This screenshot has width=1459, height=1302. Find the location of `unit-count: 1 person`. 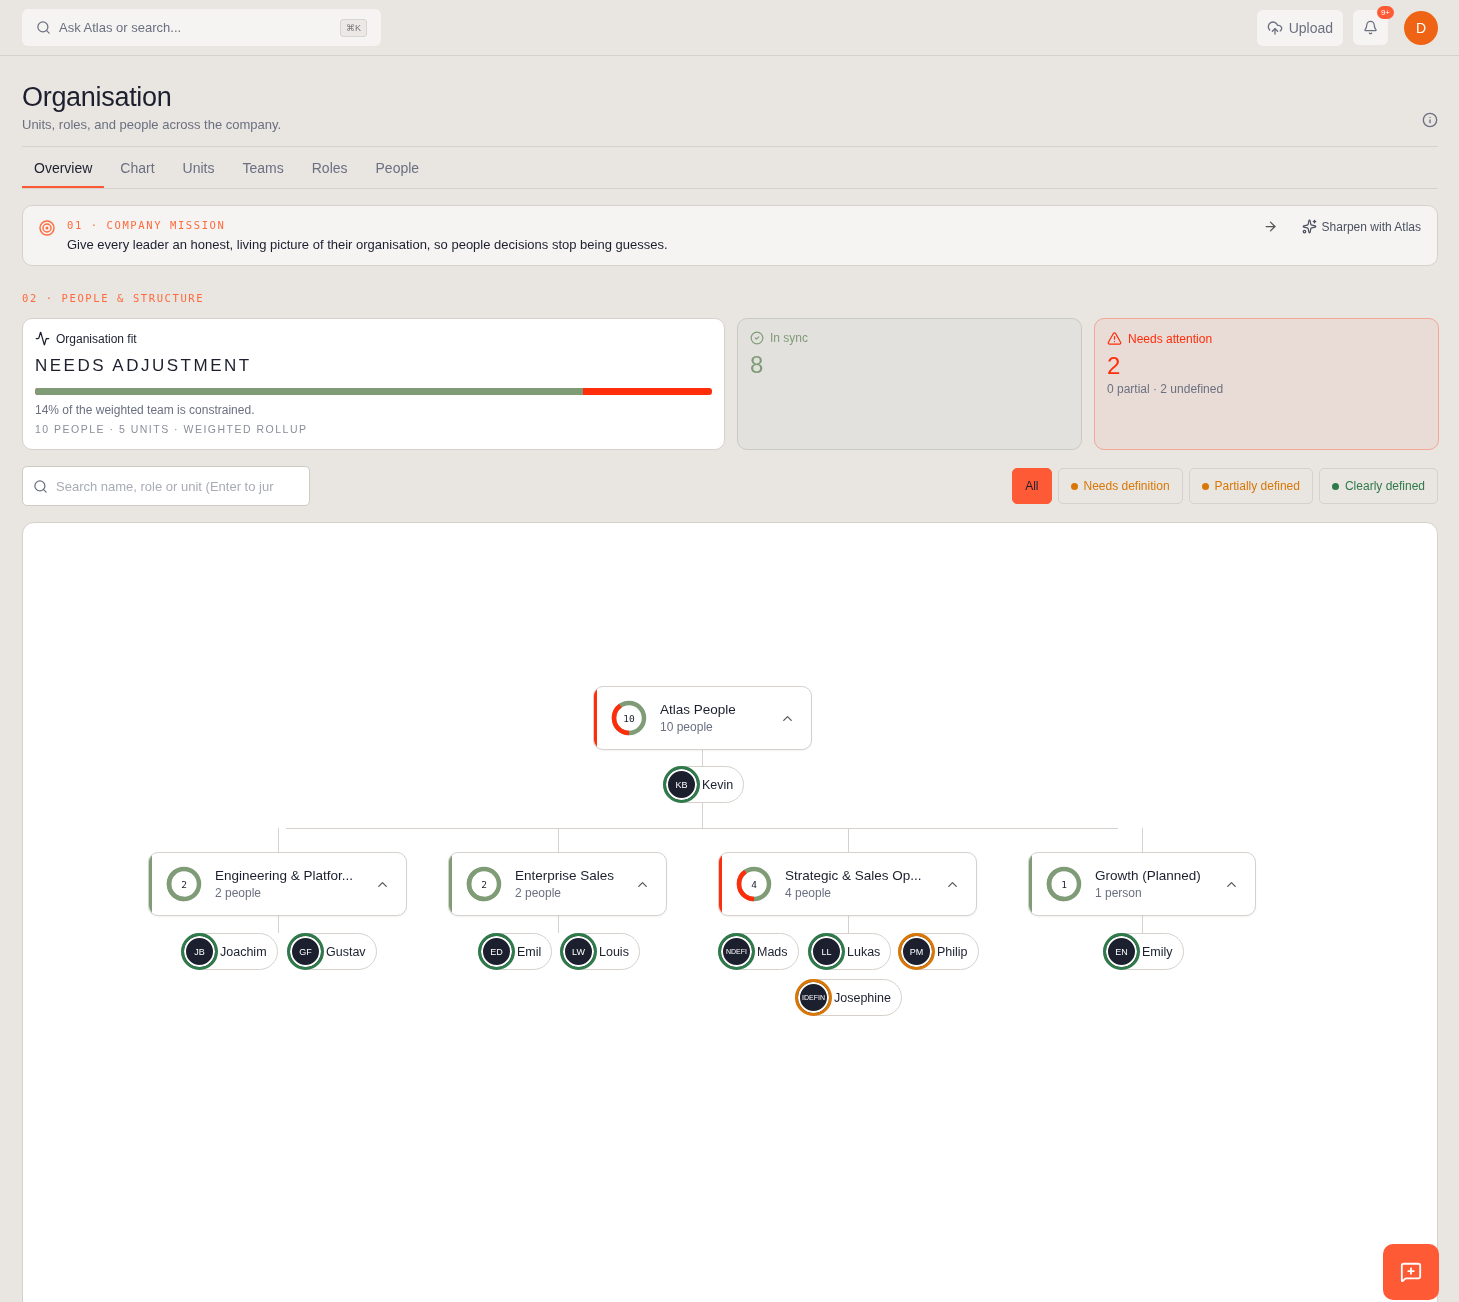

unit-count: 1 person is located at coordinates (1119, 893).